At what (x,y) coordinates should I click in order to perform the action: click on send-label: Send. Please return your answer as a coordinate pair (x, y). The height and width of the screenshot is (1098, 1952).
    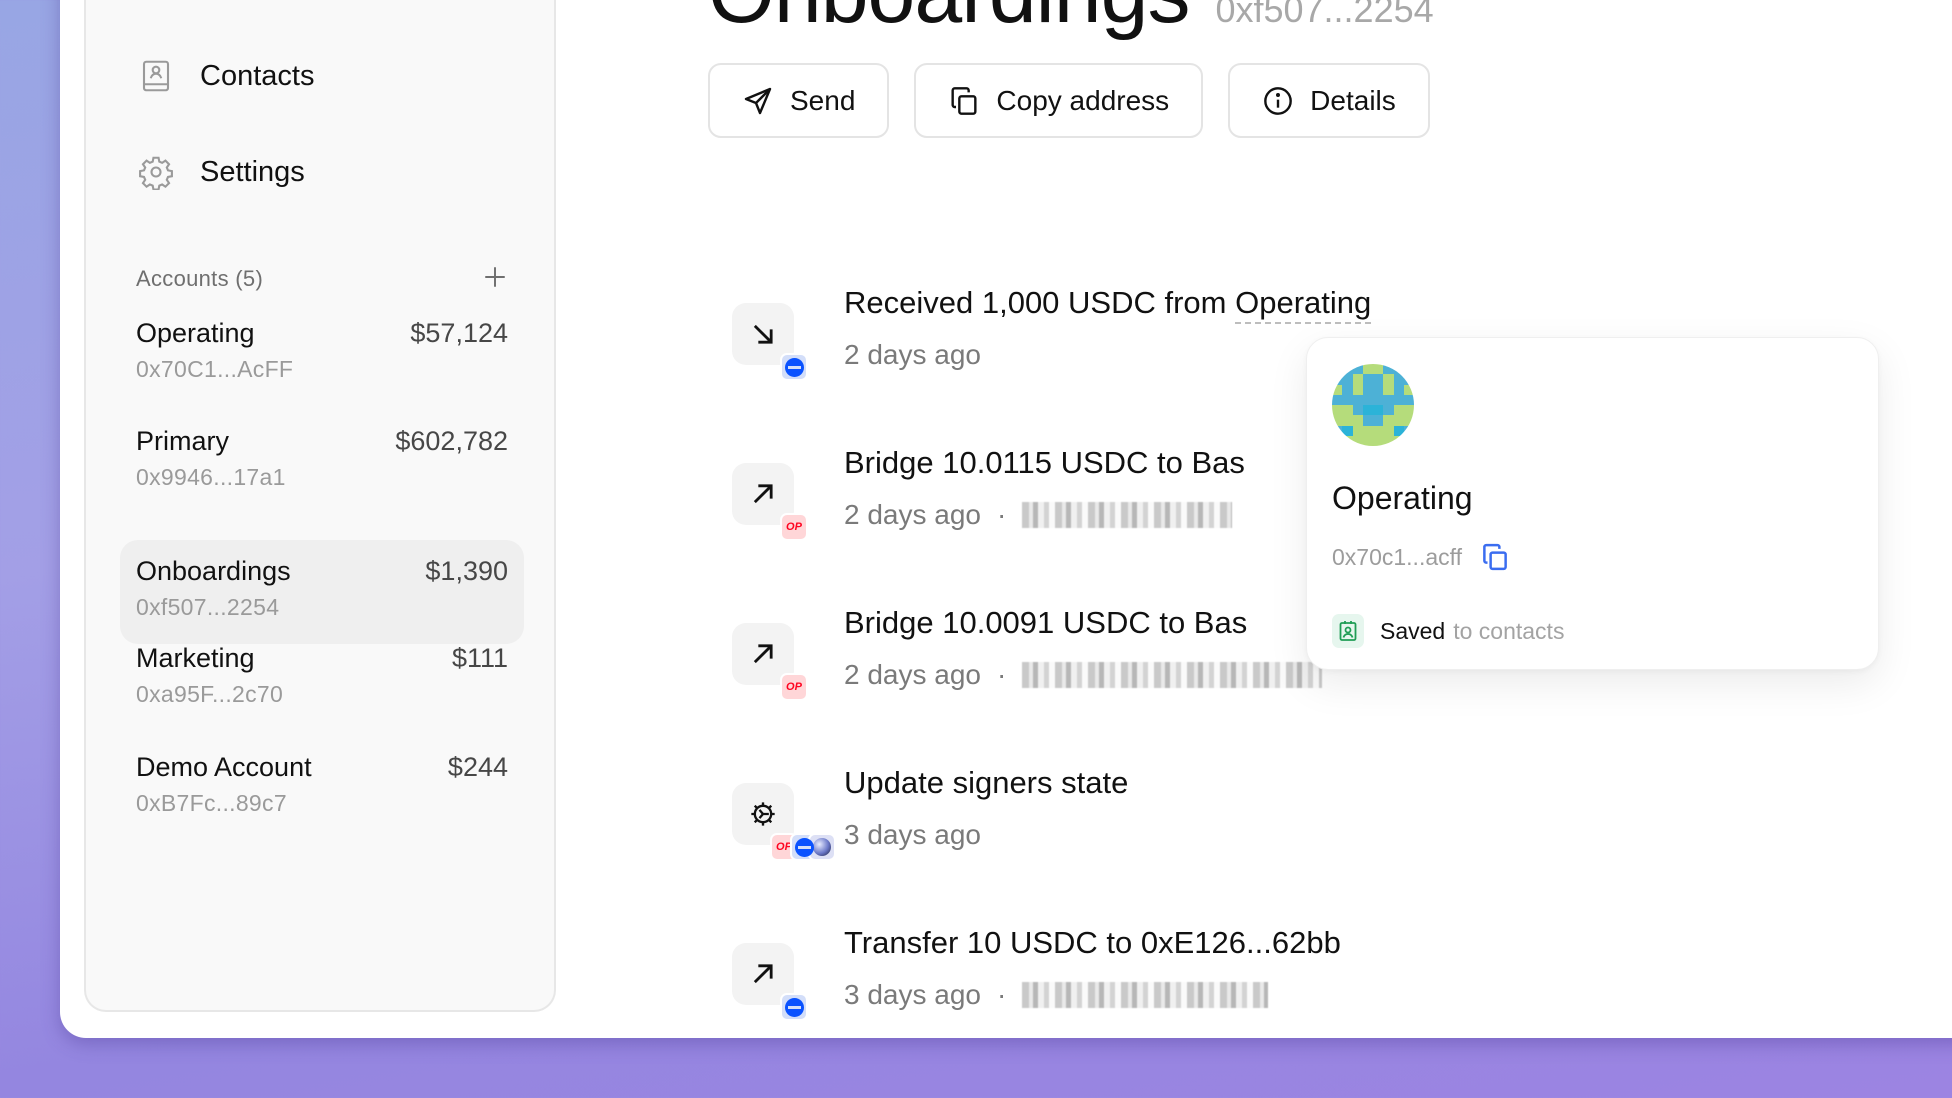
    Looking at the image, I should click on (823, 100).